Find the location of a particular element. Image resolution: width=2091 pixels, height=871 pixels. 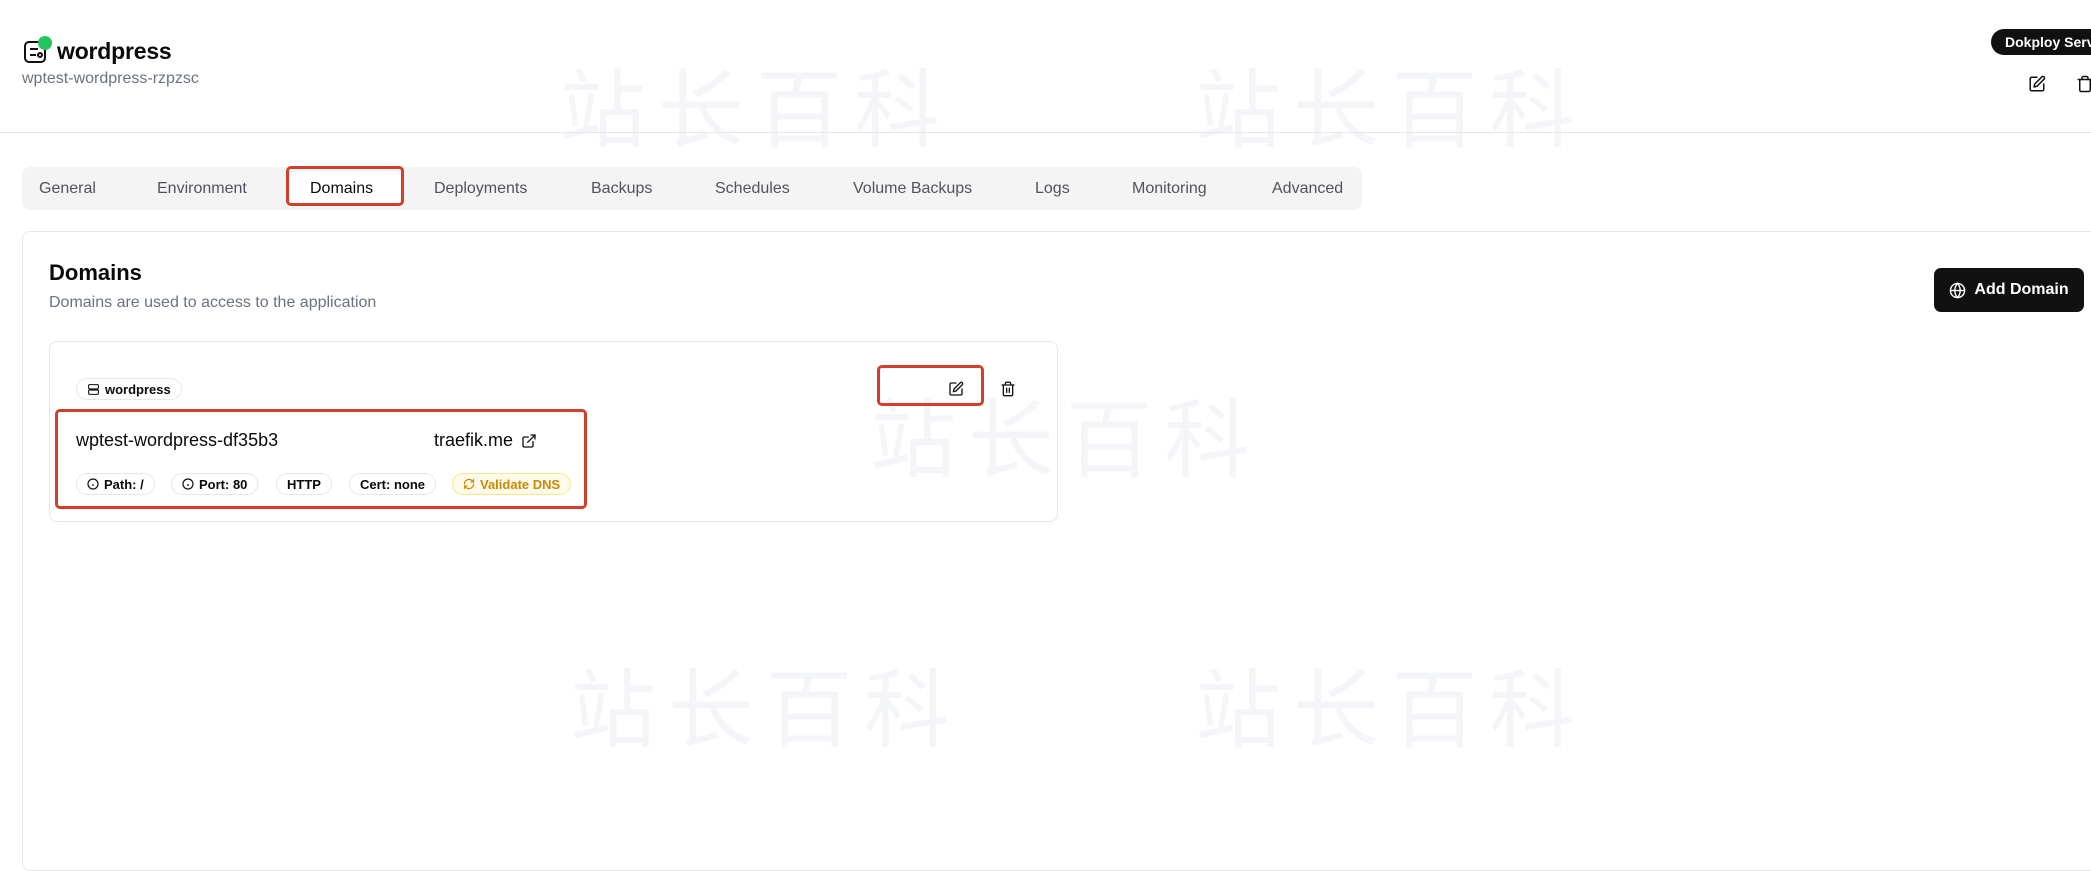

tab-logs: Logs is located at coordinates (1052, 188).